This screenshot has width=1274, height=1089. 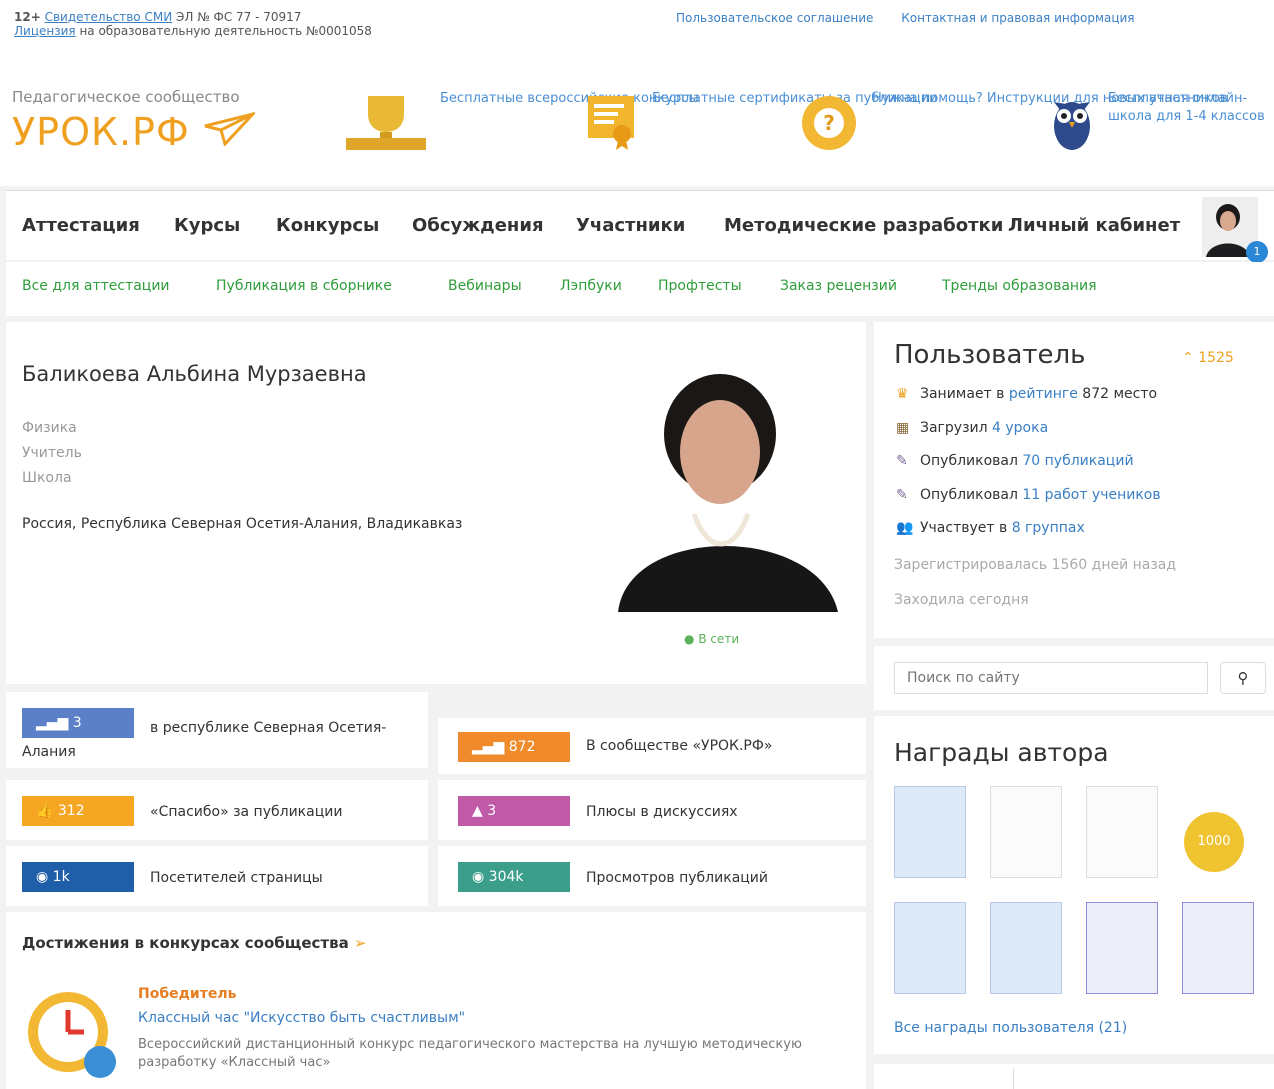 I want to click on certificate-icon, so click(x=611, y=123).